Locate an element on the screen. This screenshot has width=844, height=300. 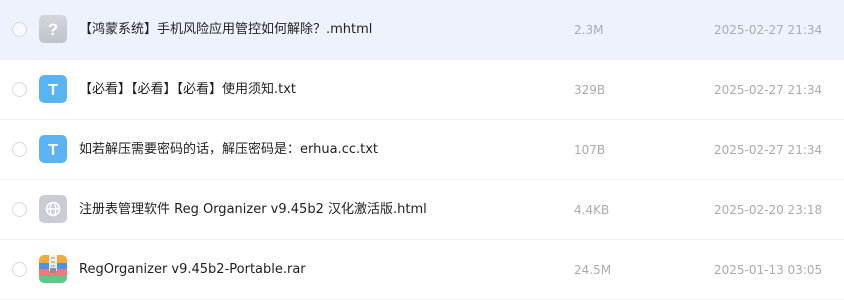
archive-file-icon is located at coordinates (53, 269).